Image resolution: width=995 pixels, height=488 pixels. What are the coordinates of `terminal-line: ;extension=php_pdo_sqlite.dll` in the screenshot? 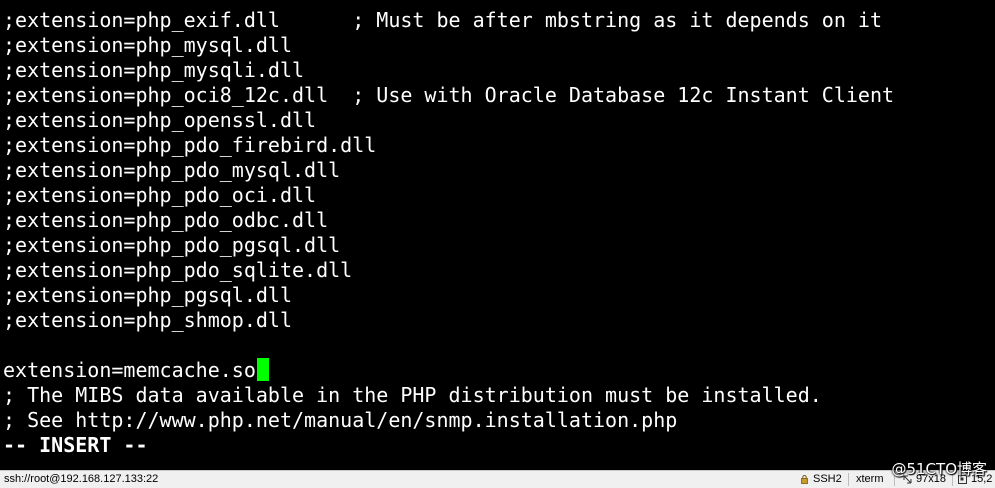 It's located at (178, 270).